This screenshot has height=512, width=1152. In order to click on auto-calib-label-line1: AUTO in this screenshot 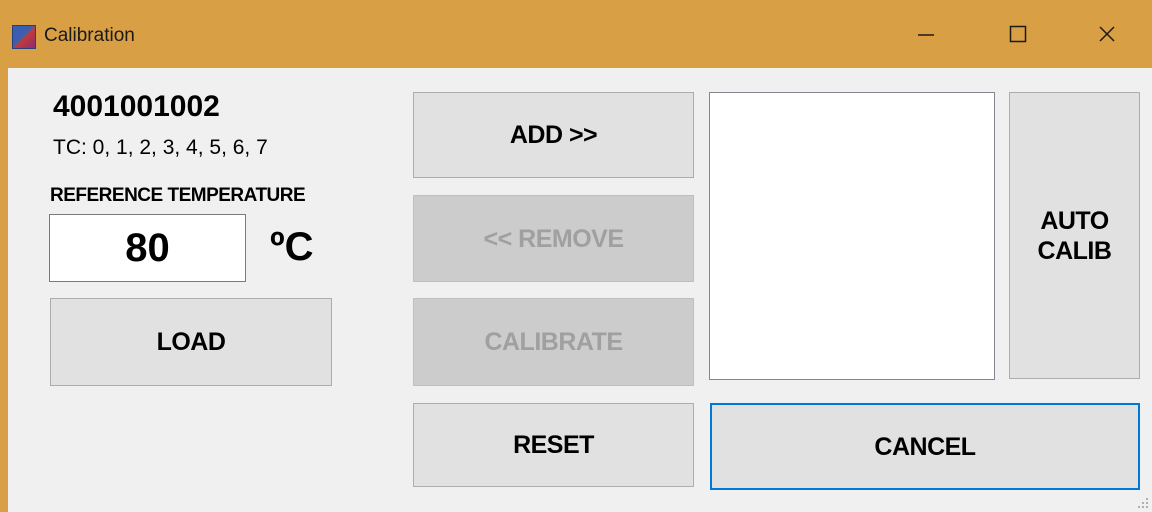, I will do `click(1074, 220)`.